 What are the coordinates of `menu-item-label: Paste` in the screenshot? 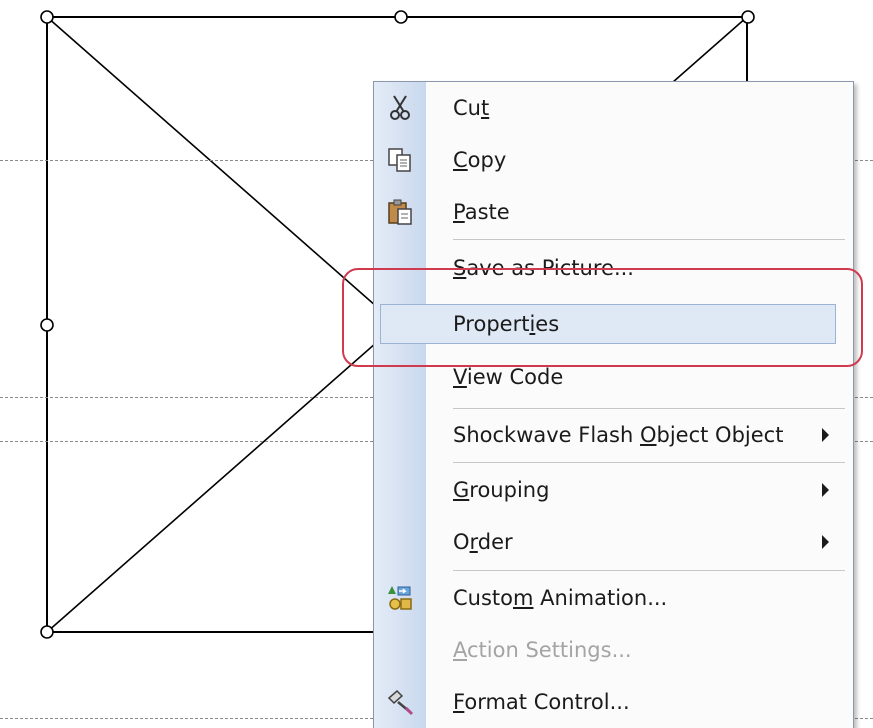 It's located at (481, 212).